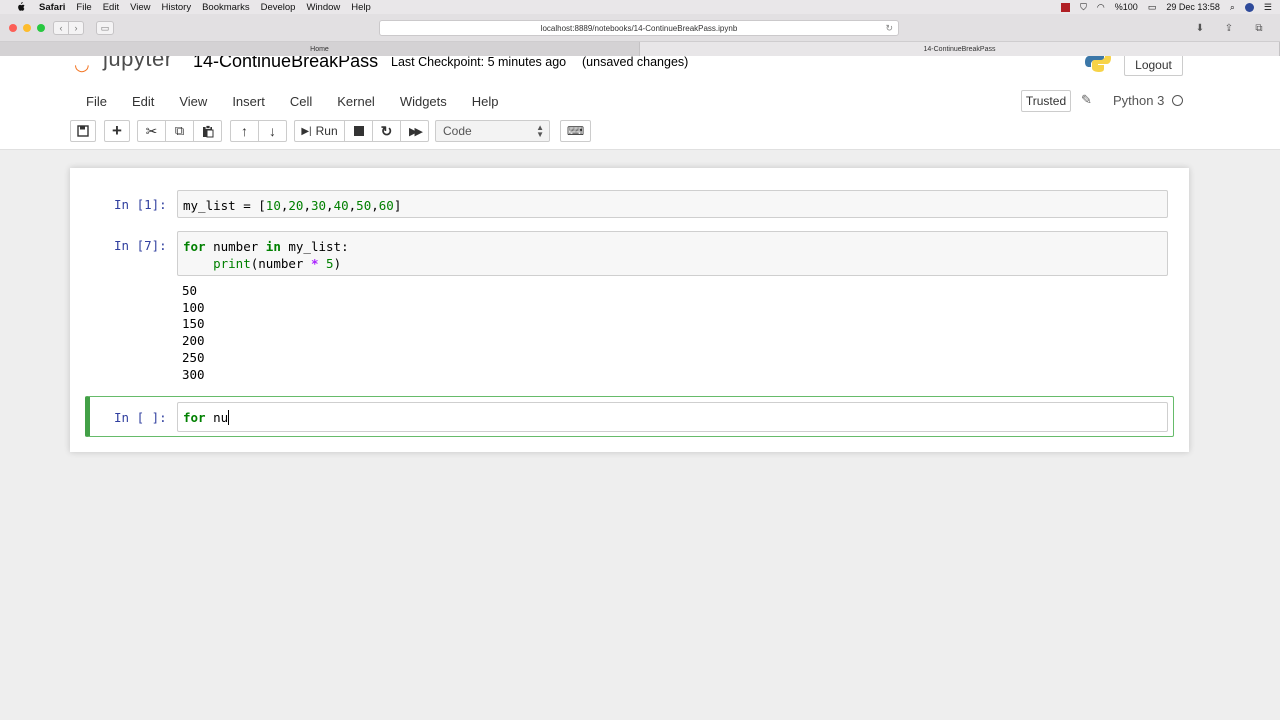  Describe the element at coordinates (138, 63) in the screenshot. I see `jupyter-logo-text: jupyter` at that location.